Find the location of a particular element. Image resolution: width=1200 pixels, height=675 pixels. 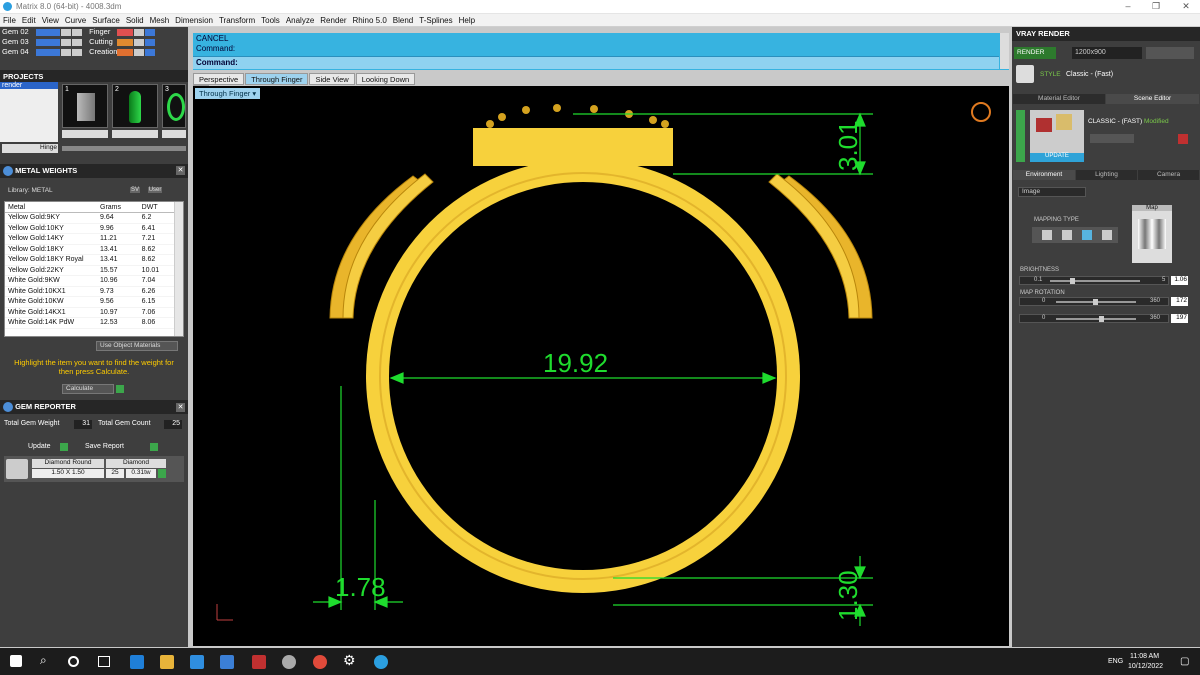

tab-environment: Environment is located at coordinates (1044, 175).